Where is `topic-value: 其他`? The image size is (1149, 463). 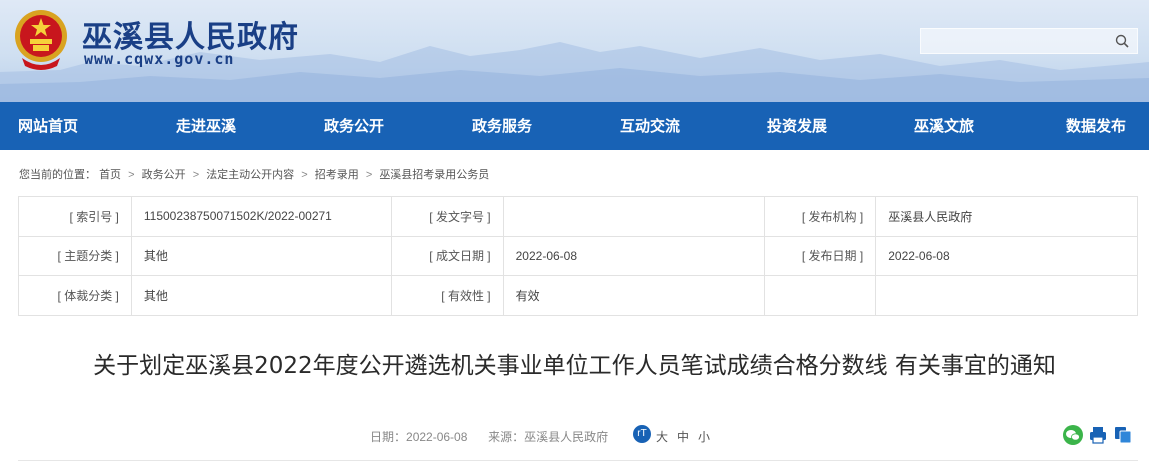
topic-value: 其他 is located at coordinates (261, 255).